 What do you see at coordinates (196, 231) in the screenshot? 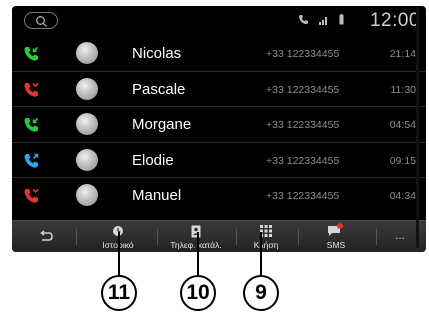
I see `contacts-icon` at bounding box center [196, 231].